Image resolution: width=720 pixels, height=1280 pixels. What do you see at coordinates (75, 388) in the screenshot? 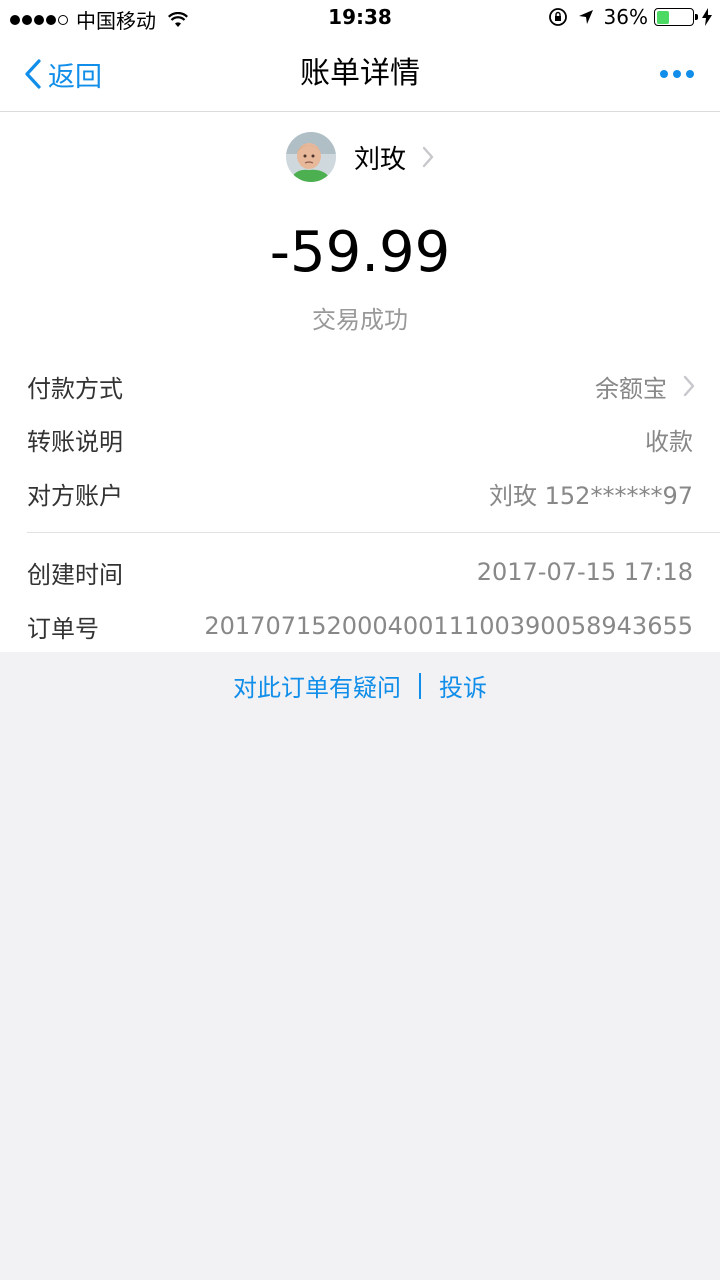
I see `detail-label: 付款方式` at bounding box center [75, 388].